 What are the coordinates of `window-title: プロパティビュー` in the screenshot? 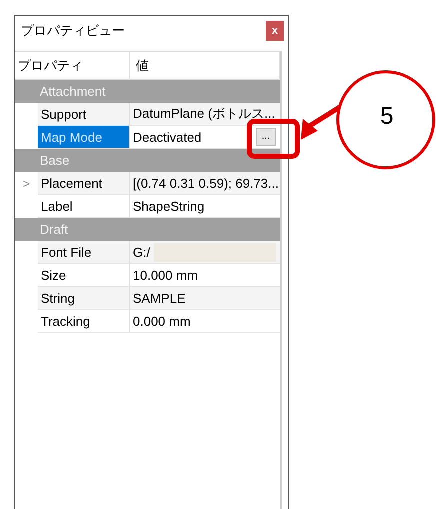 It's located at (73, 31).